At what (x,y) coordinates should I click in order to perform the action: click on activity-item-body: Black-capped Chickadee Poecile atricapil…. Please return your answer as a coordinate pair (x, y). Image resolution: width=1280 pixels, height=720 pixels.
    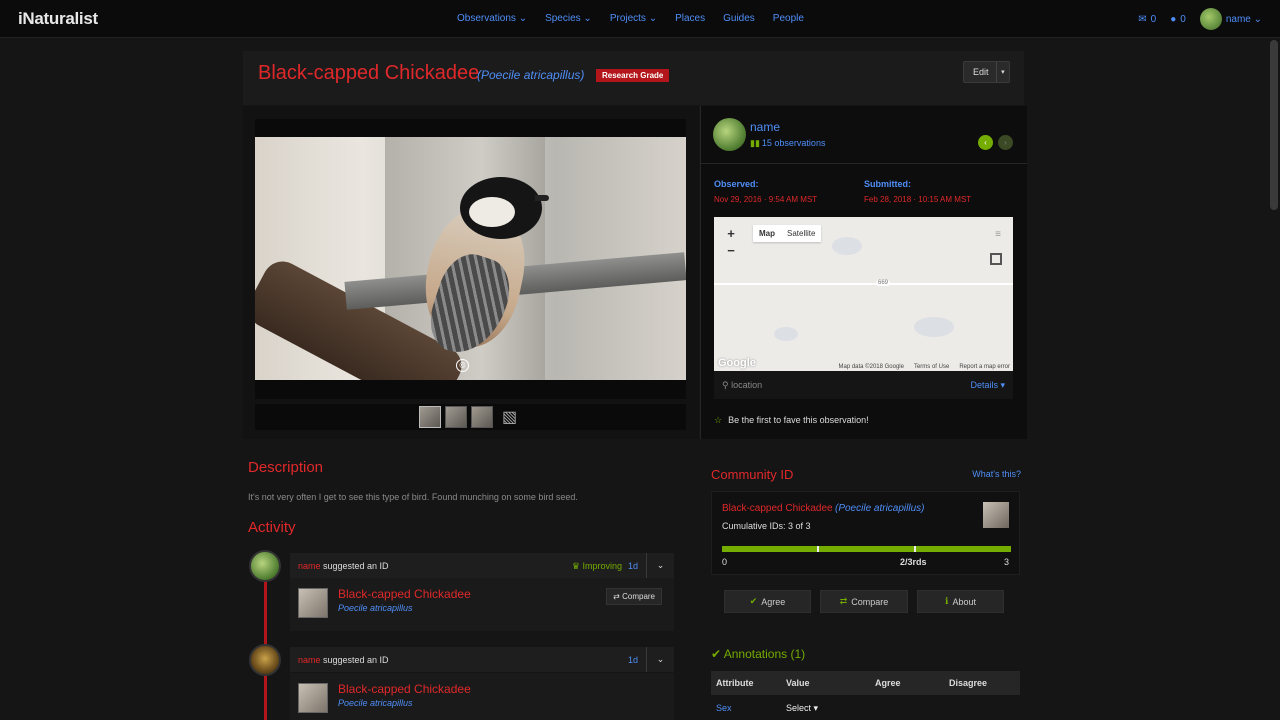
    Looking at the image, I should click on (482, 696).